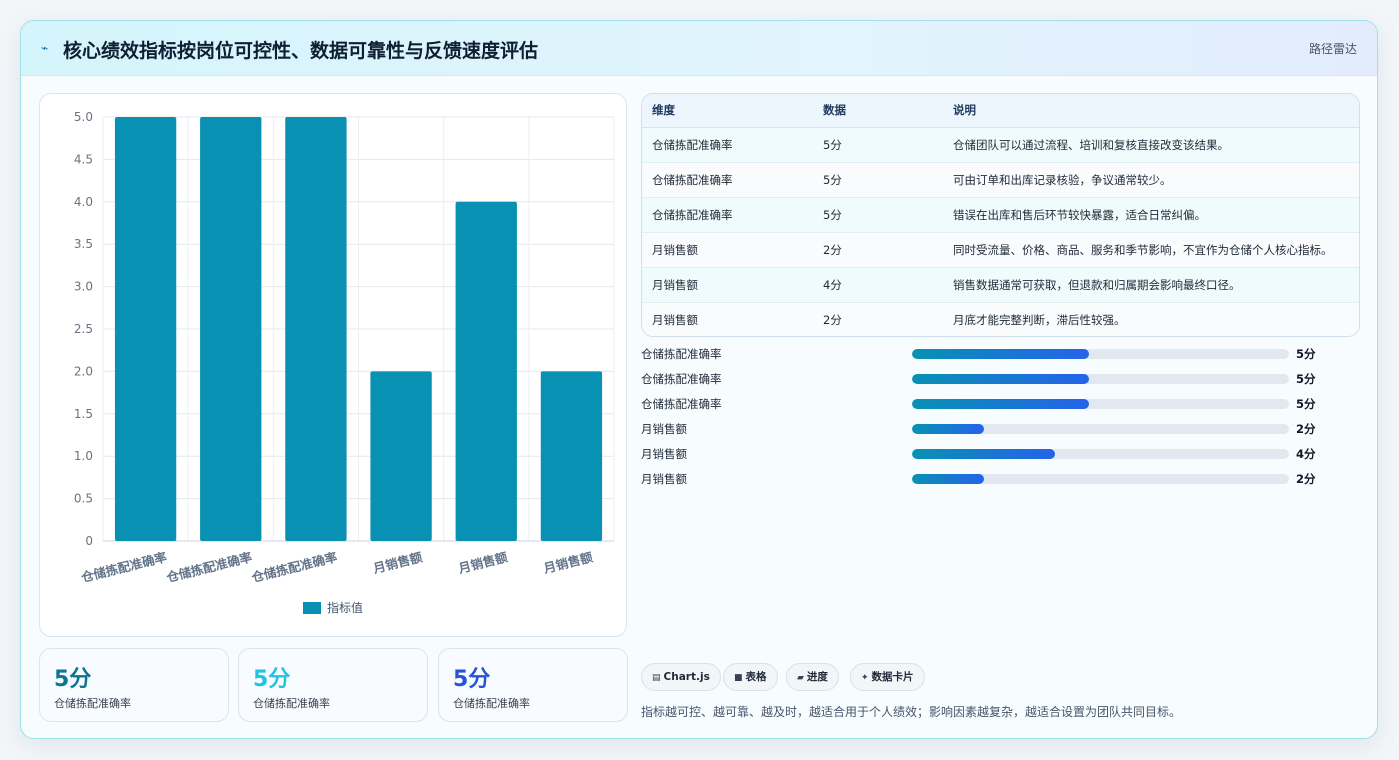 The image size is (1399, 760). Describe the element at coordinates (1151, 250) in the screenshot. I see `table-cell: 同时受流量、价格、商品、服务和季节影响，不宜作为仓储个人核心指标。` at that location.